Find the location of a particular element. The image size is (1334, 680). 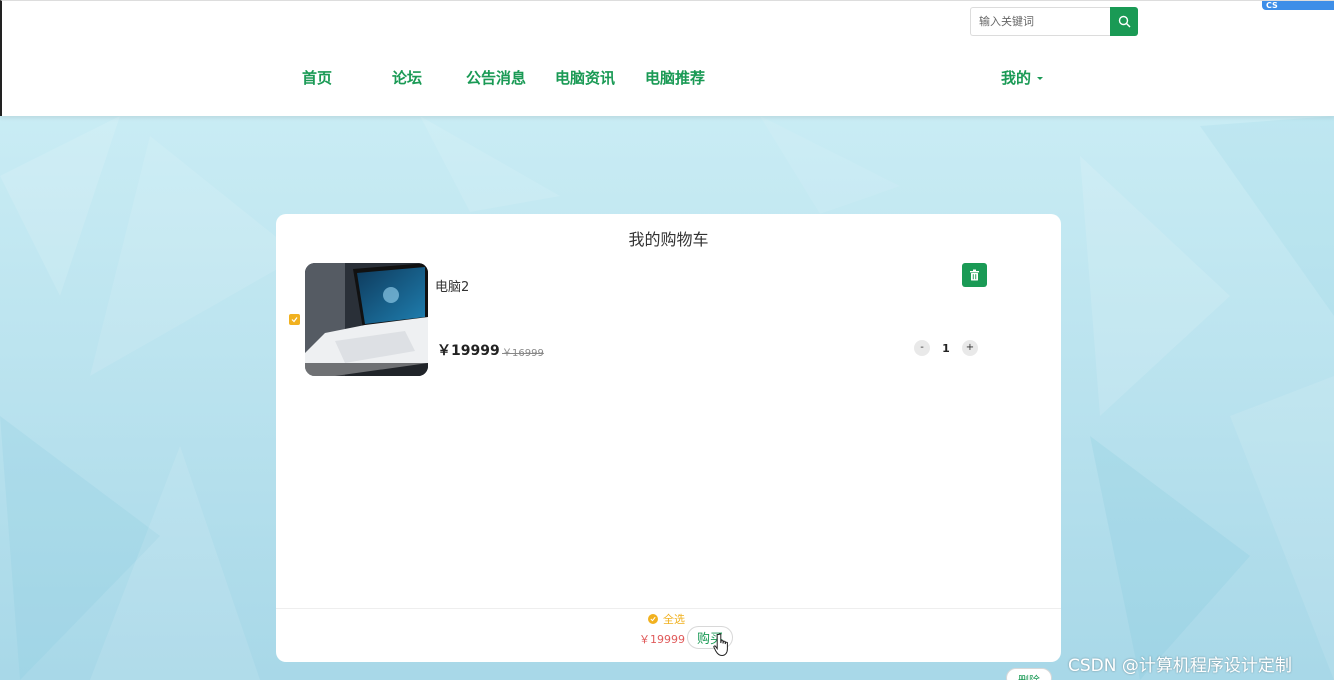

chevron-down-icon is located at coordinates (1040, 78).